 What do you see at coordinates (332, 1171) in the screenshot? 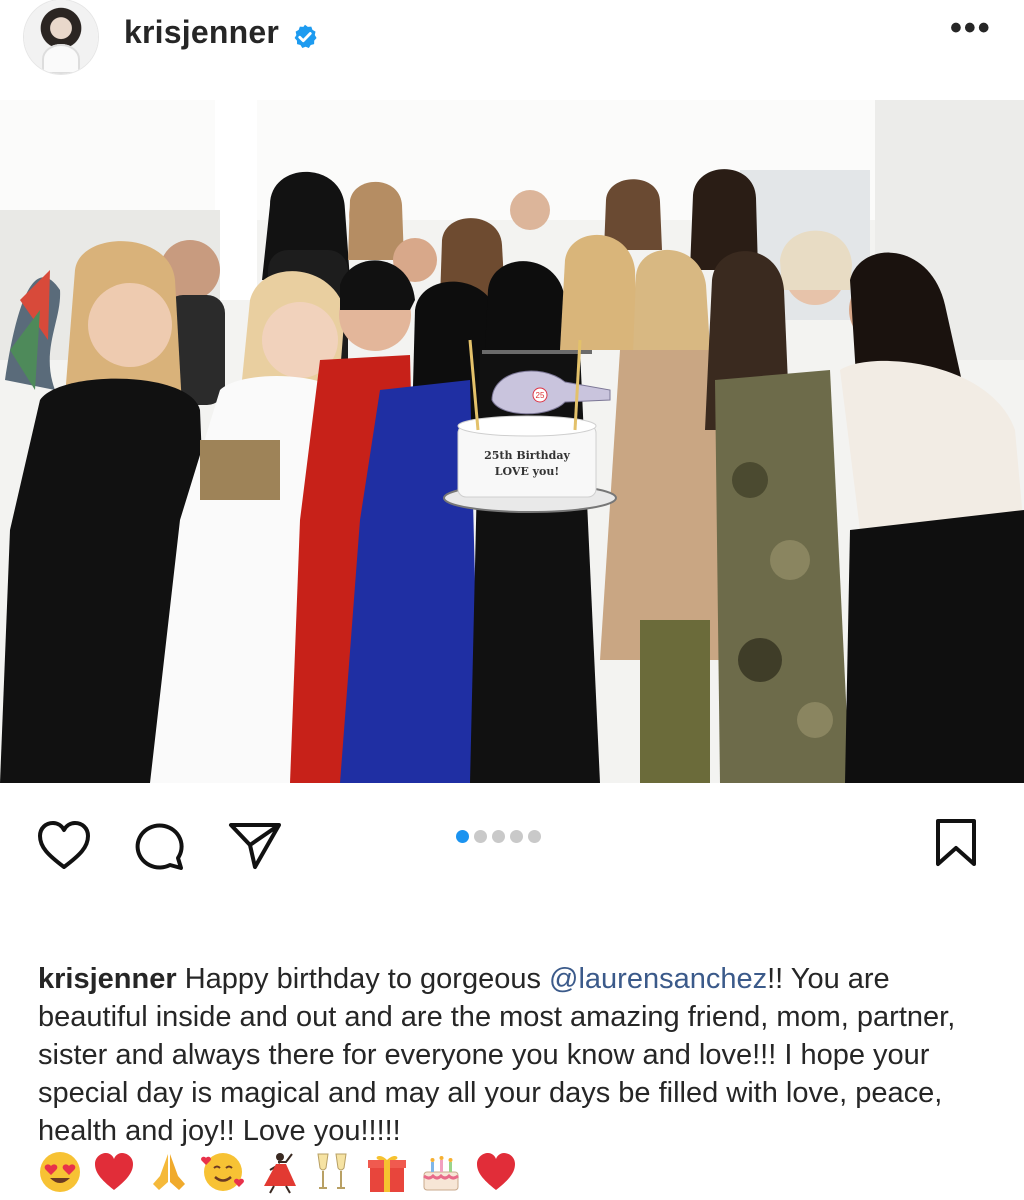
I see `clinking-glasses-emoji-icon` at bounding box center [332, 1171].